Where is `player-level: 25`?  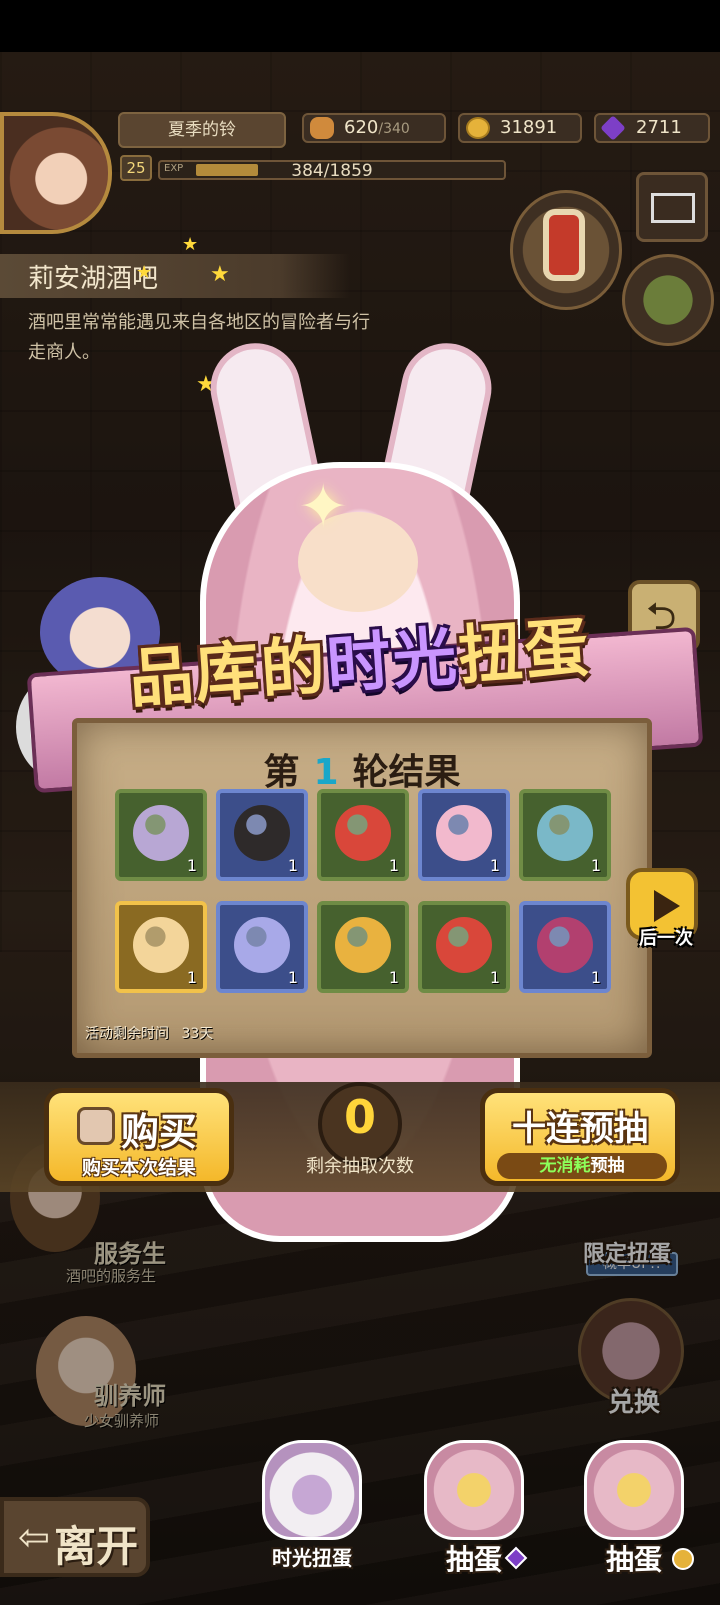 player-level: 25 is located at coordinates (136, 168).